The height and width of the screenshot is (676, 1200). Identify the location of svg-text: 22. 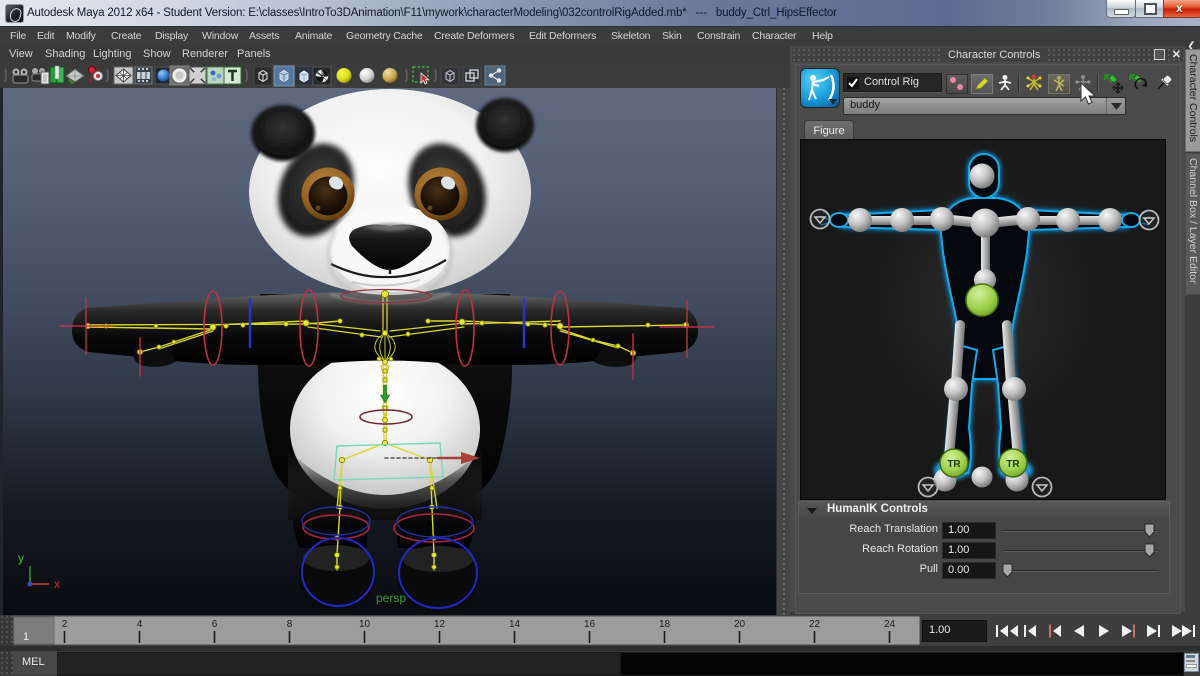
(815, 624).